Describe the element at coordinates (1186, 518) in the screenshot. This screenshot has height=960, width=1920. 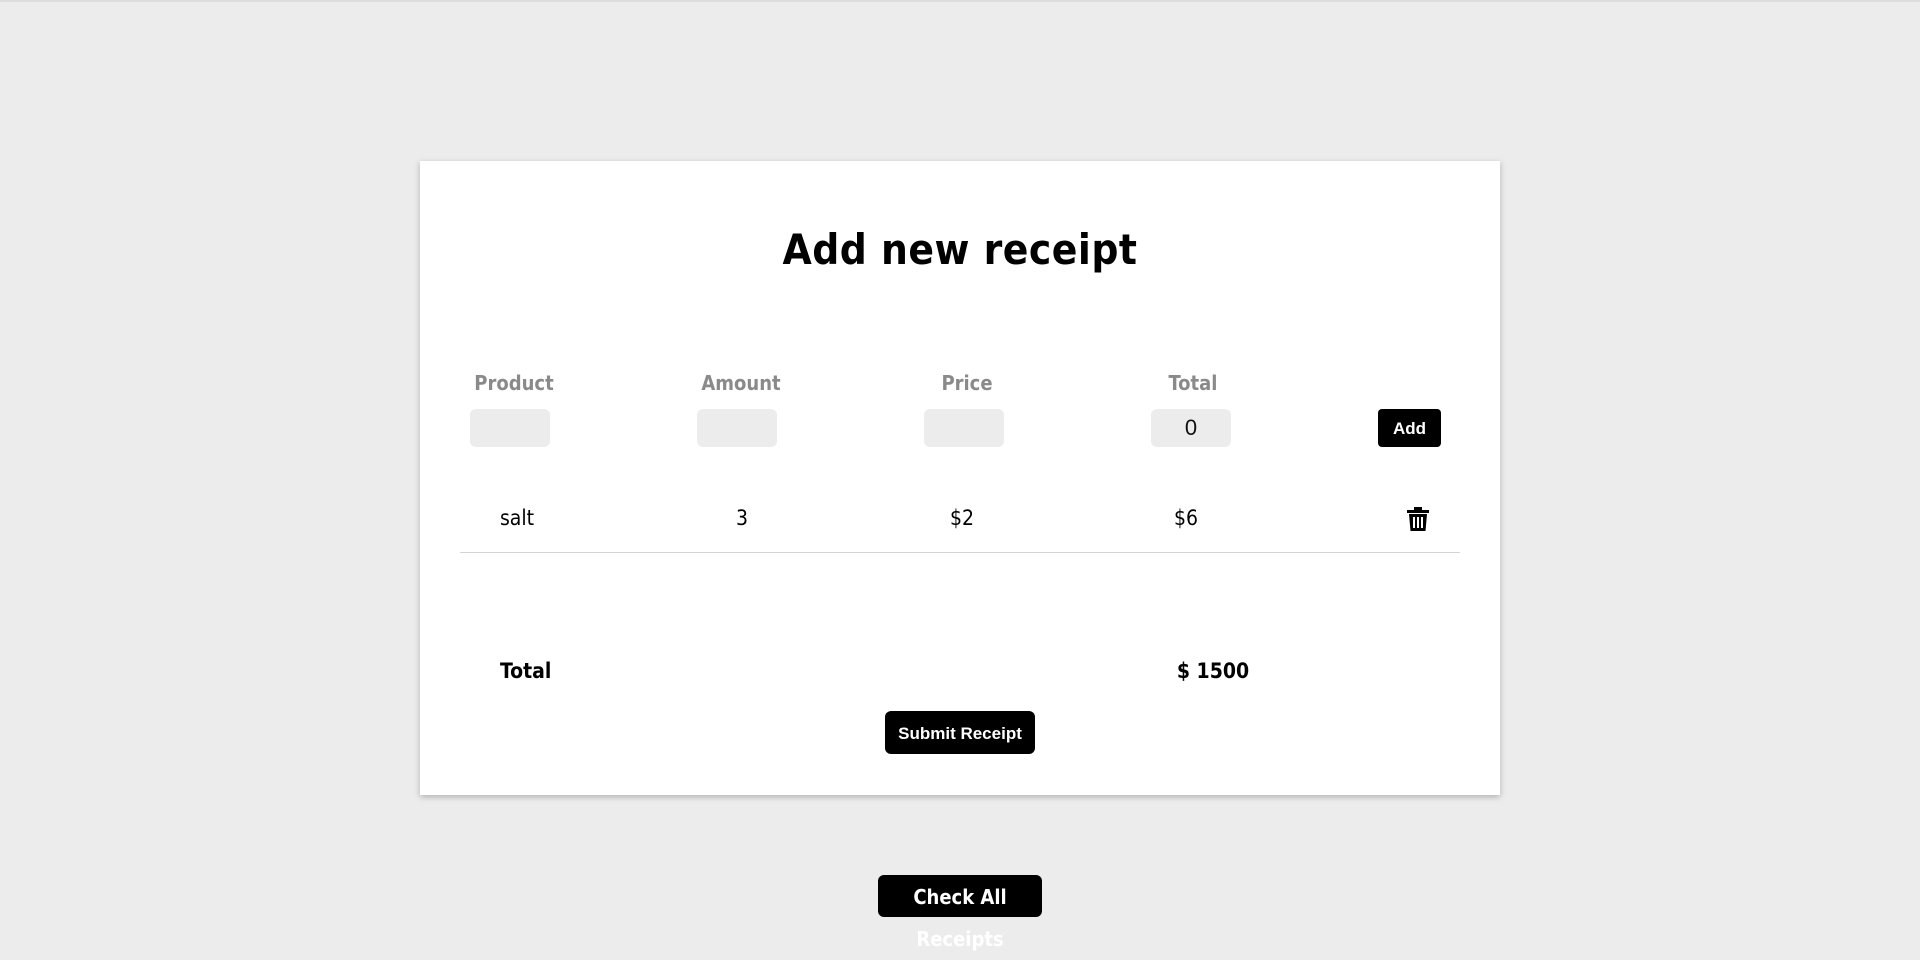
I see `row-total: $6` at that location.